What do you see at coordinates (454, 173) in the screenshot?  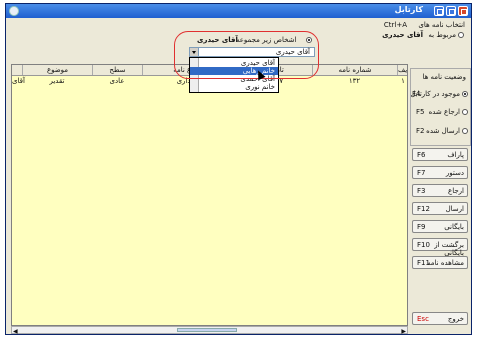 I see `action-label: دستور` at bounding box center [454, 173].